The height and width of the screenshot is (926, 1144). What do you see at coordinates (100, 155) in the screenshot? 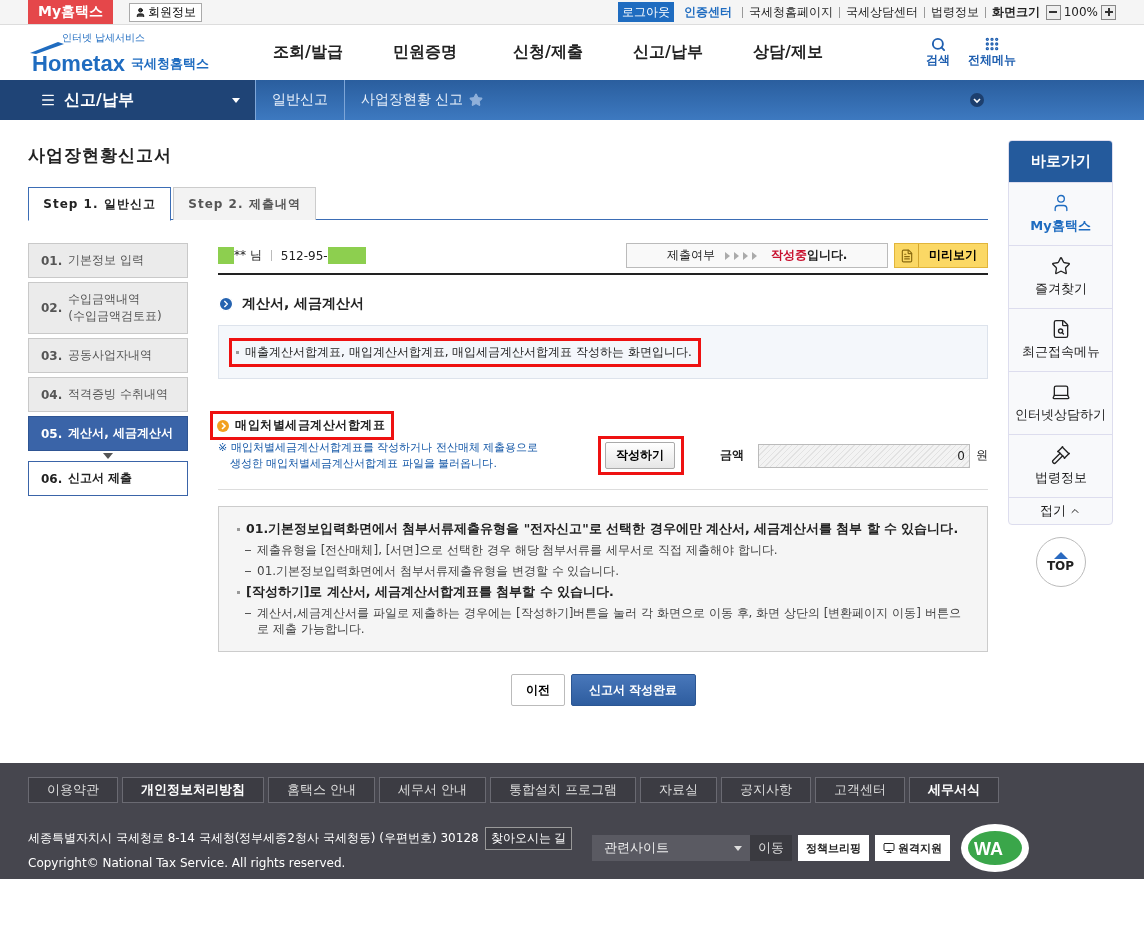
I see `page-title: 사업장현황신고서` at bounding box center [100, 155].